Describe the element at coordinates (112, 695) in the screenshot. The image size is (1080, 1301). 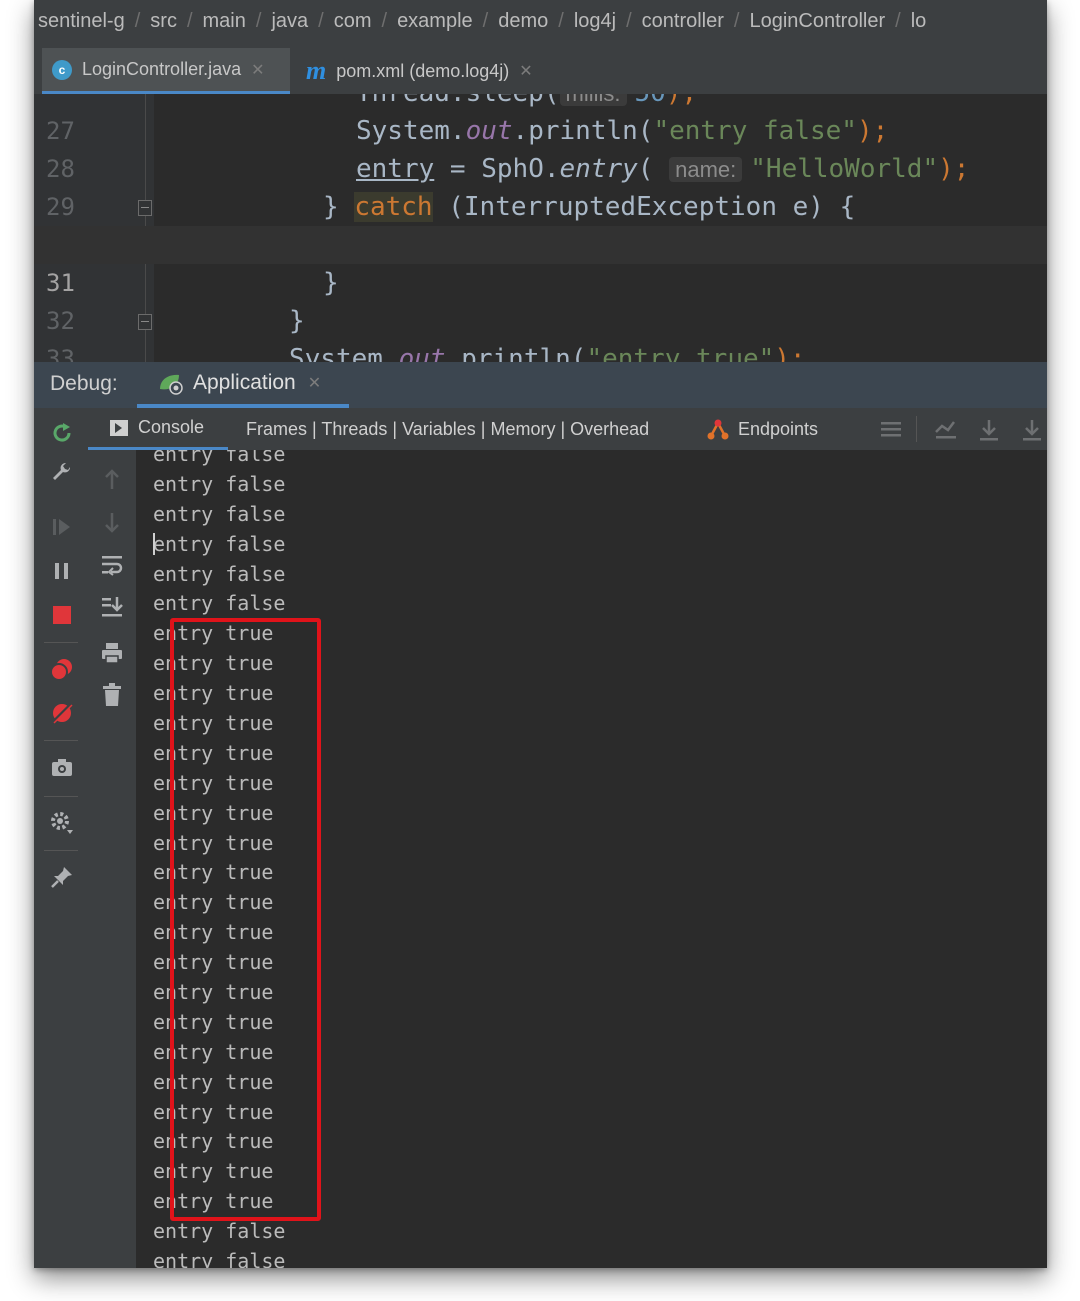
I see `trash-icon` at that location.